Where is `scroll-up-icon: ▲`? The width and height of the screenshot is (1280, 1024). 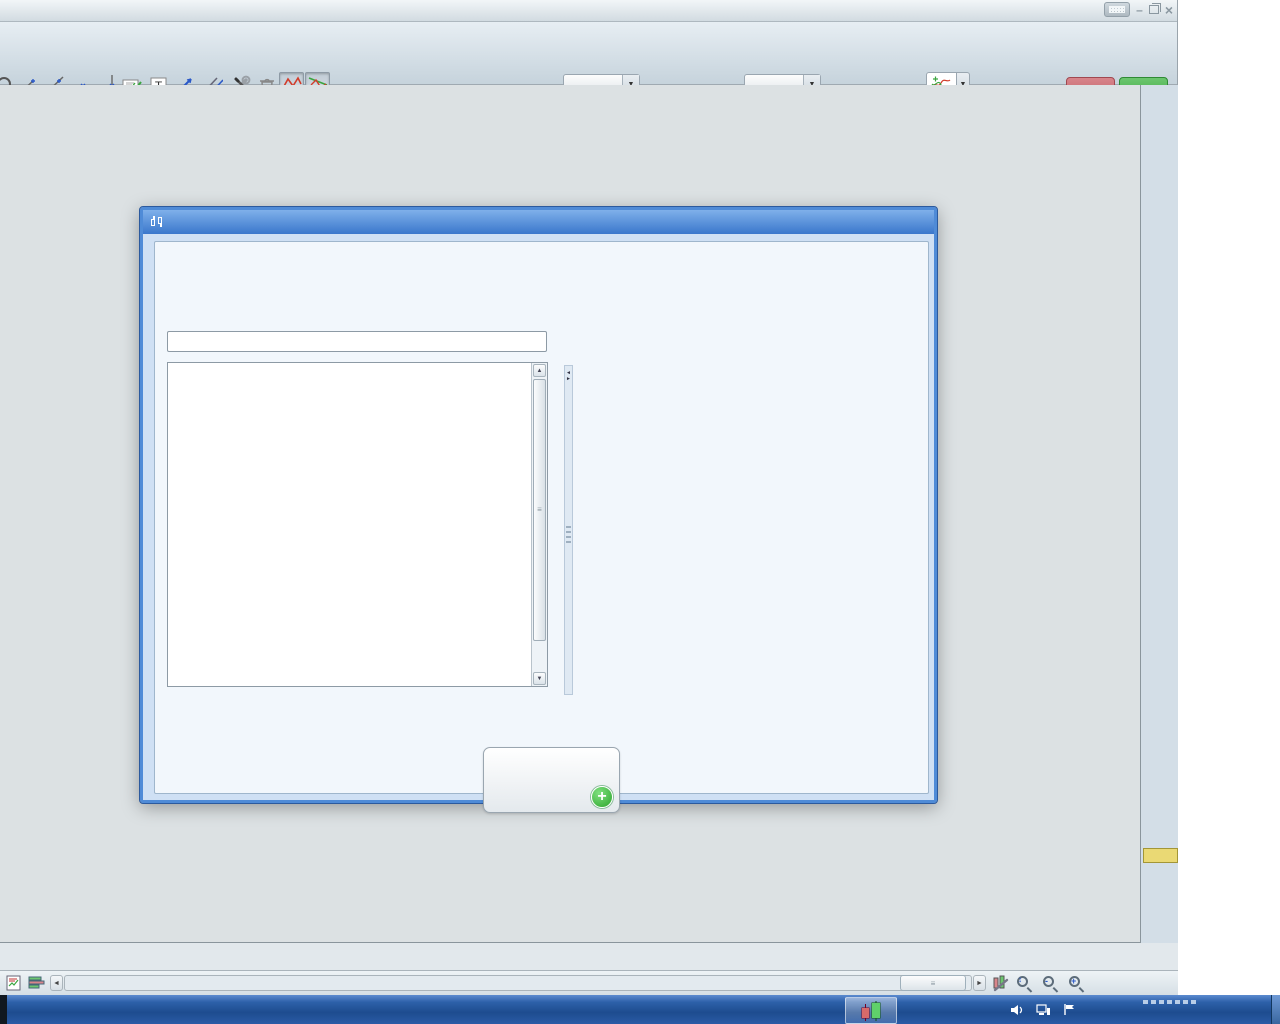 scroll-up-icon: ▲ is located at coordinates (539, 370).